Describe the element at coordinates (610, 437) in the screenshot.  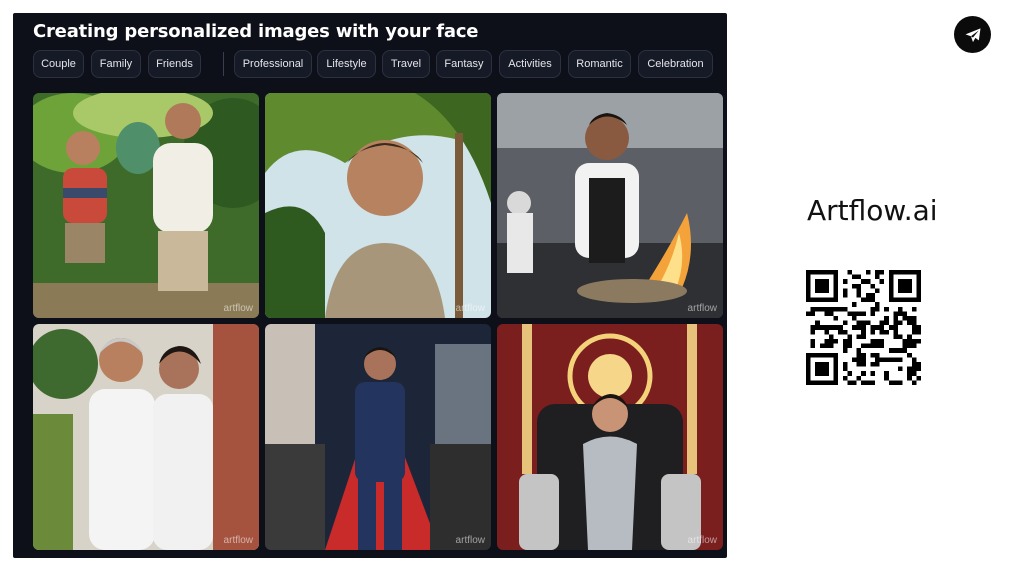
I see `gallery-image-silver-throne: artflow` at that location.